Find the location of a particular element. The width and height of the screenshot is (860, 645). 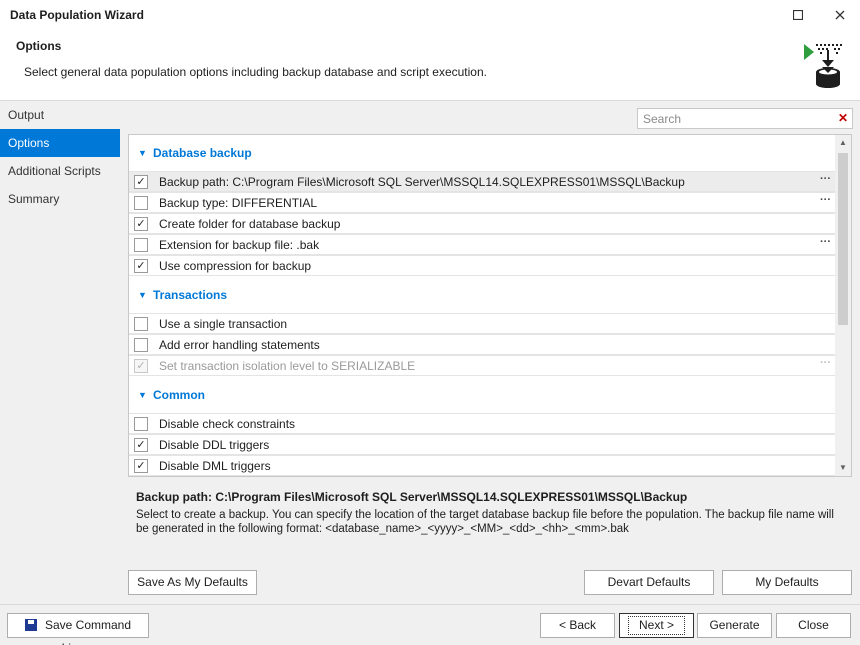

clear-search-icon: ✕ is located at coordinates (843, 118).